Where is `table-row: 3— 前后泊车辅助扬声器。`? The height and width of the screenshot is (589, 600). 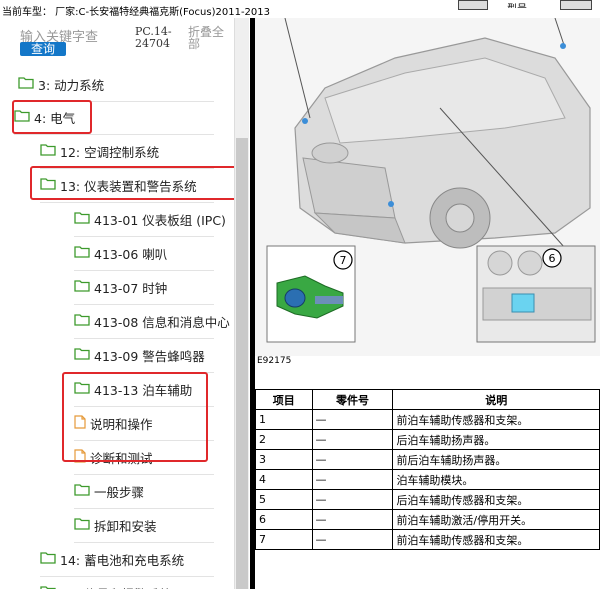 table-row: 3— 前后泊车辅助扬声器。 is located at coordinates (427, 459).